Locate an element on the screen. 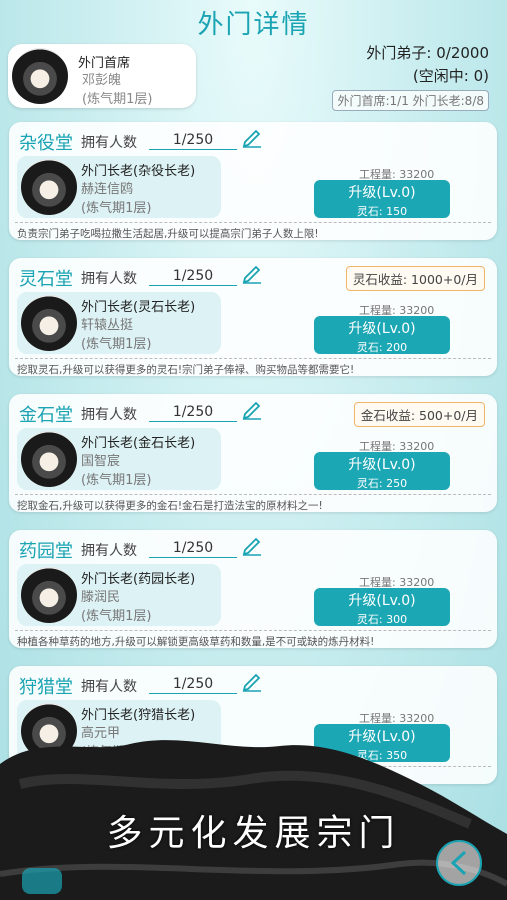 This screenshot has width=507, height=900. idle-count: (空闲中: 0) is located at coordinates (450, 76).